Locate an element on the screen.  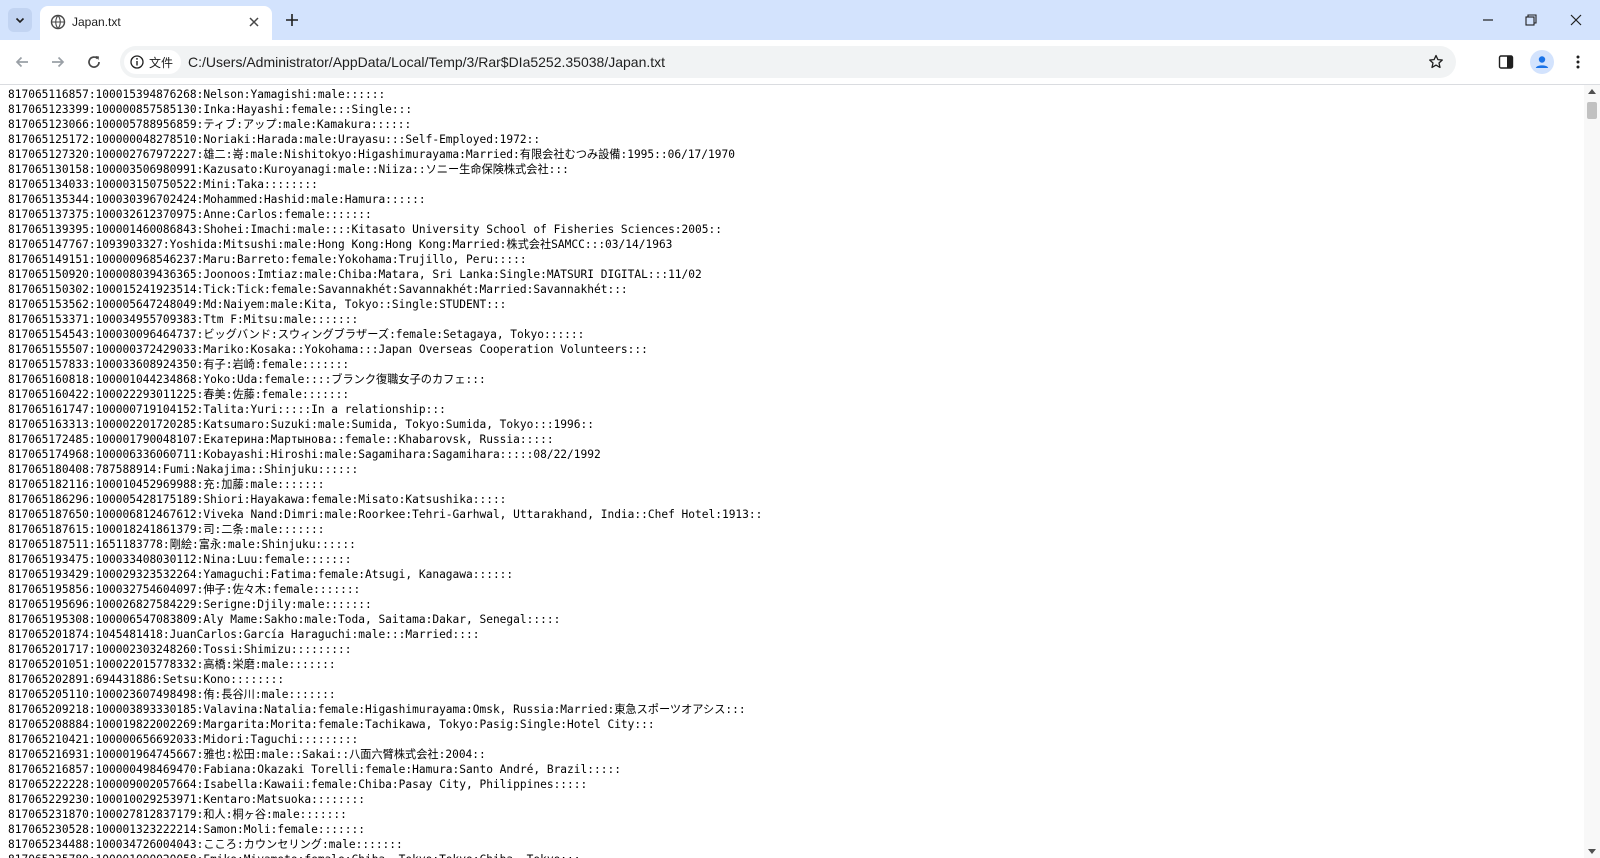
bookmark-button is located at coordinates (1436, 62).